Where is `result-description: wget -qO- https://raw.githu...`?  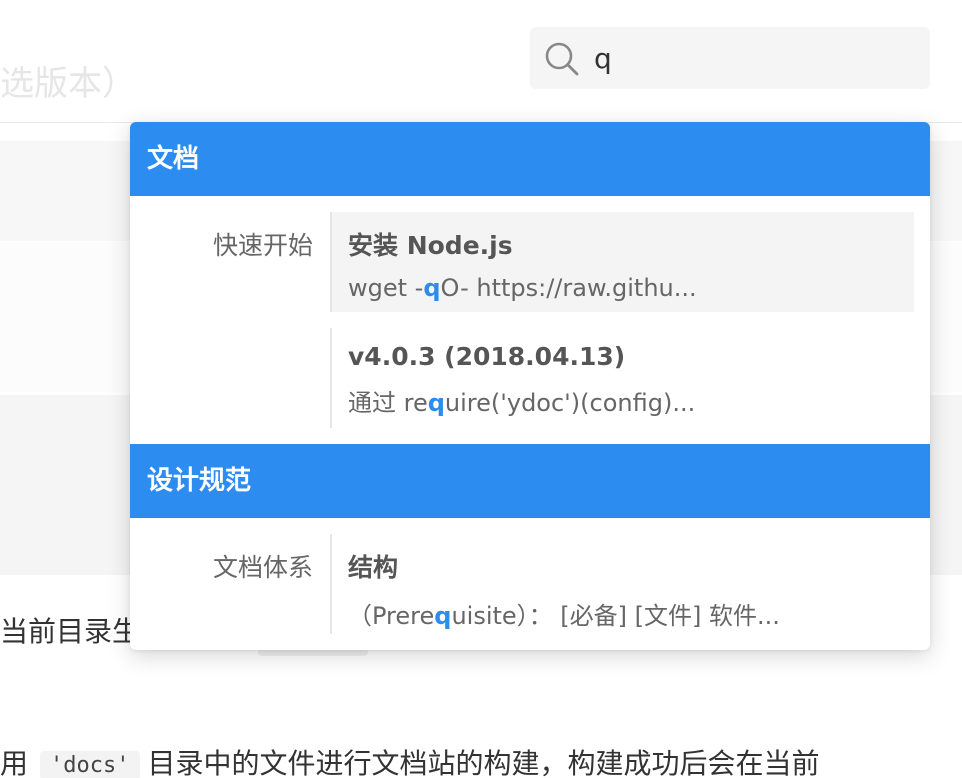 result-description: wget -qO- https://raw.githu... is located at coordinates (522, 288).